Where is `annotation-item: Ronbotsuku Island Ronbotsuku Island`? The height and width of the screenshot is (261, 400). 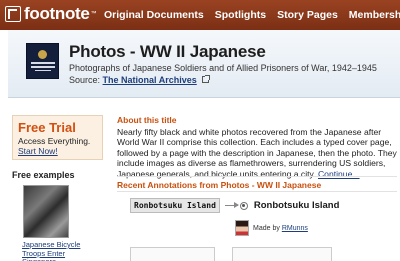
annotation-item: Ronbotsuku Island Ronbotsuku Island is located at coordinates (234, 205).